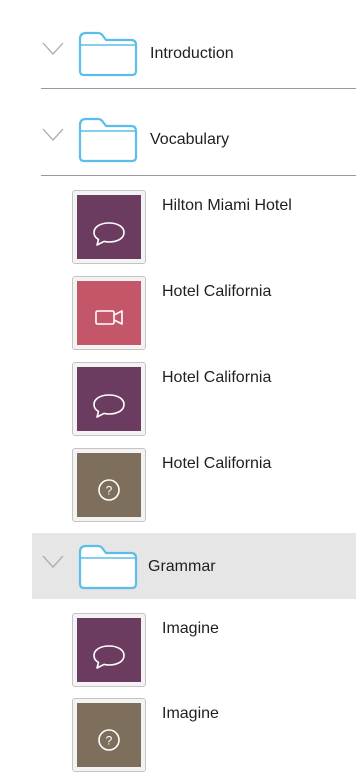 Image resolution: width=356 pixels, height=778 pixels. Describe the element at coordinates (214, 736) in the screenshot. I see `lesson-item-imagine-quiz: ? Imagine` at that location.